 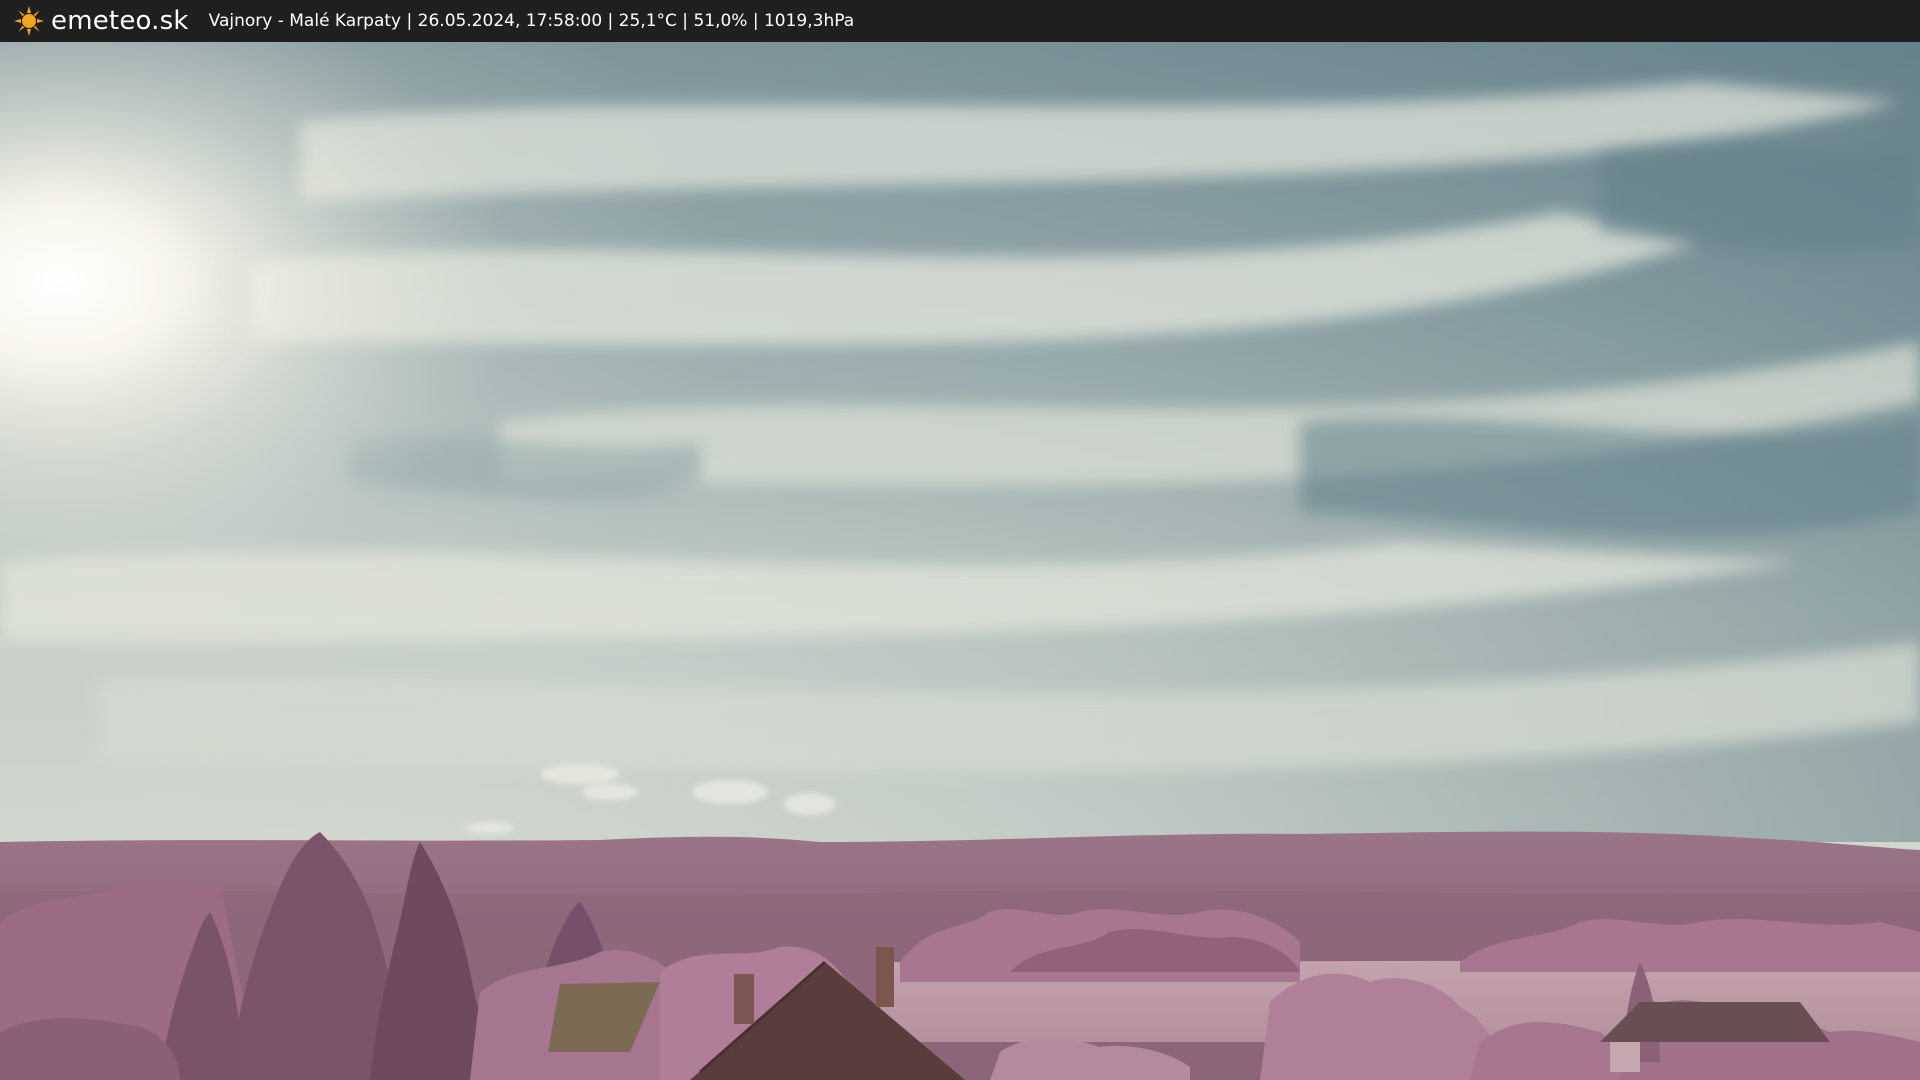 I want to click on sun-icon, so click(x=29, y=21).